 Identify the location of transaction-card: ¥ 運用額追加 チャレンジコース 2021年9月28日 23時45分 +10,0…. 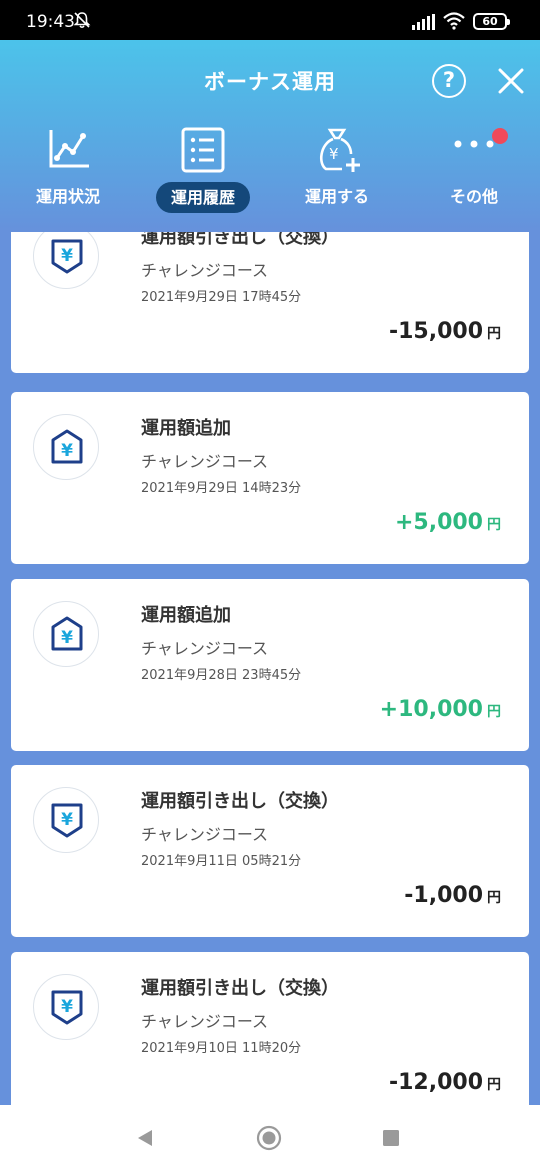
(270, 665).